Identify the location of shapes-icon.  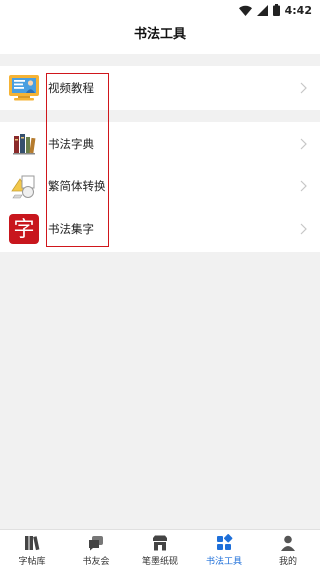
(24, 186).